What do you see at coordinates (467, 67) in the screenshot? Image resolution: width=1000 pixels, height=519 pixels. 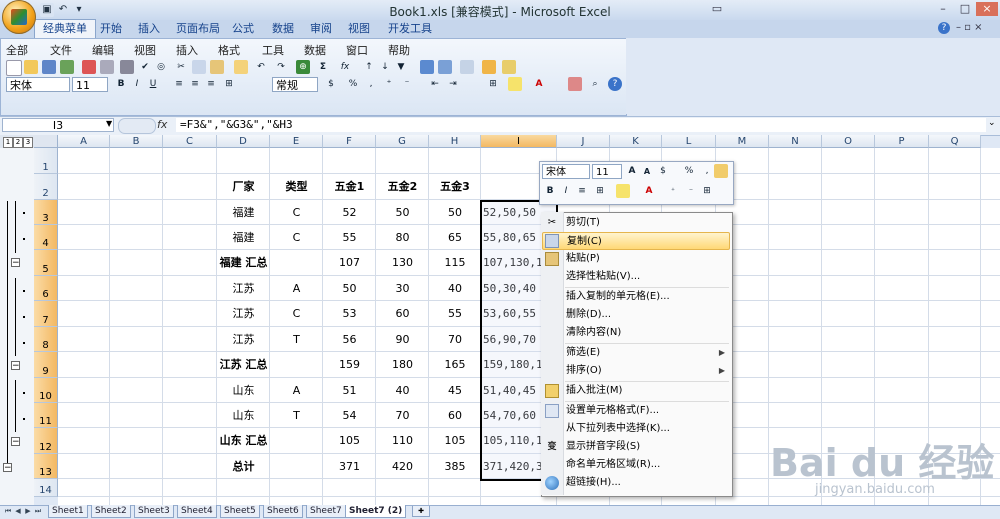 I see `table-icon` at bounding box center [467, 67].